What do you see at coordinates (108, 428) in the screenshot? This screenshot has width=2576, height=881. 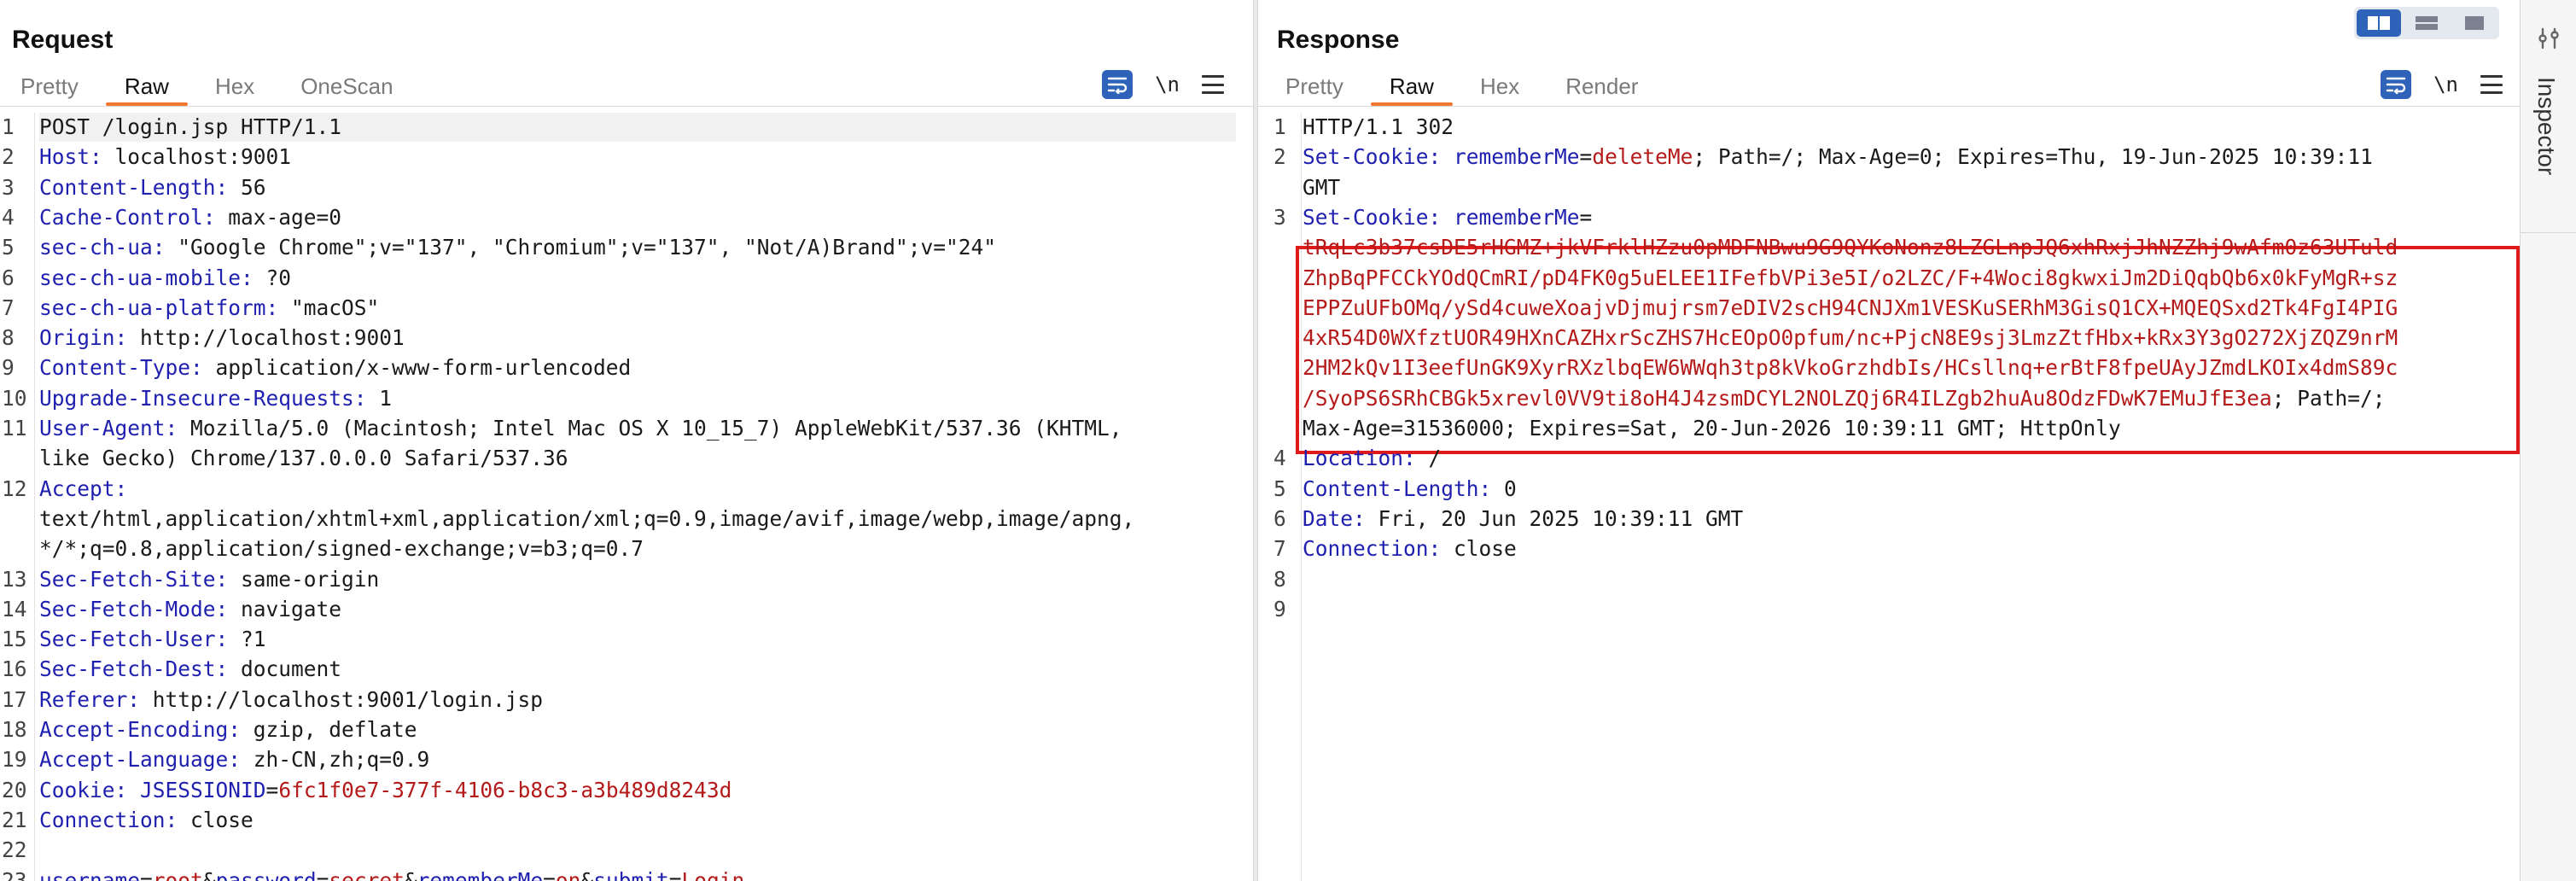 I see `header-name: User-Agent:` at bounding box center [108, 428].